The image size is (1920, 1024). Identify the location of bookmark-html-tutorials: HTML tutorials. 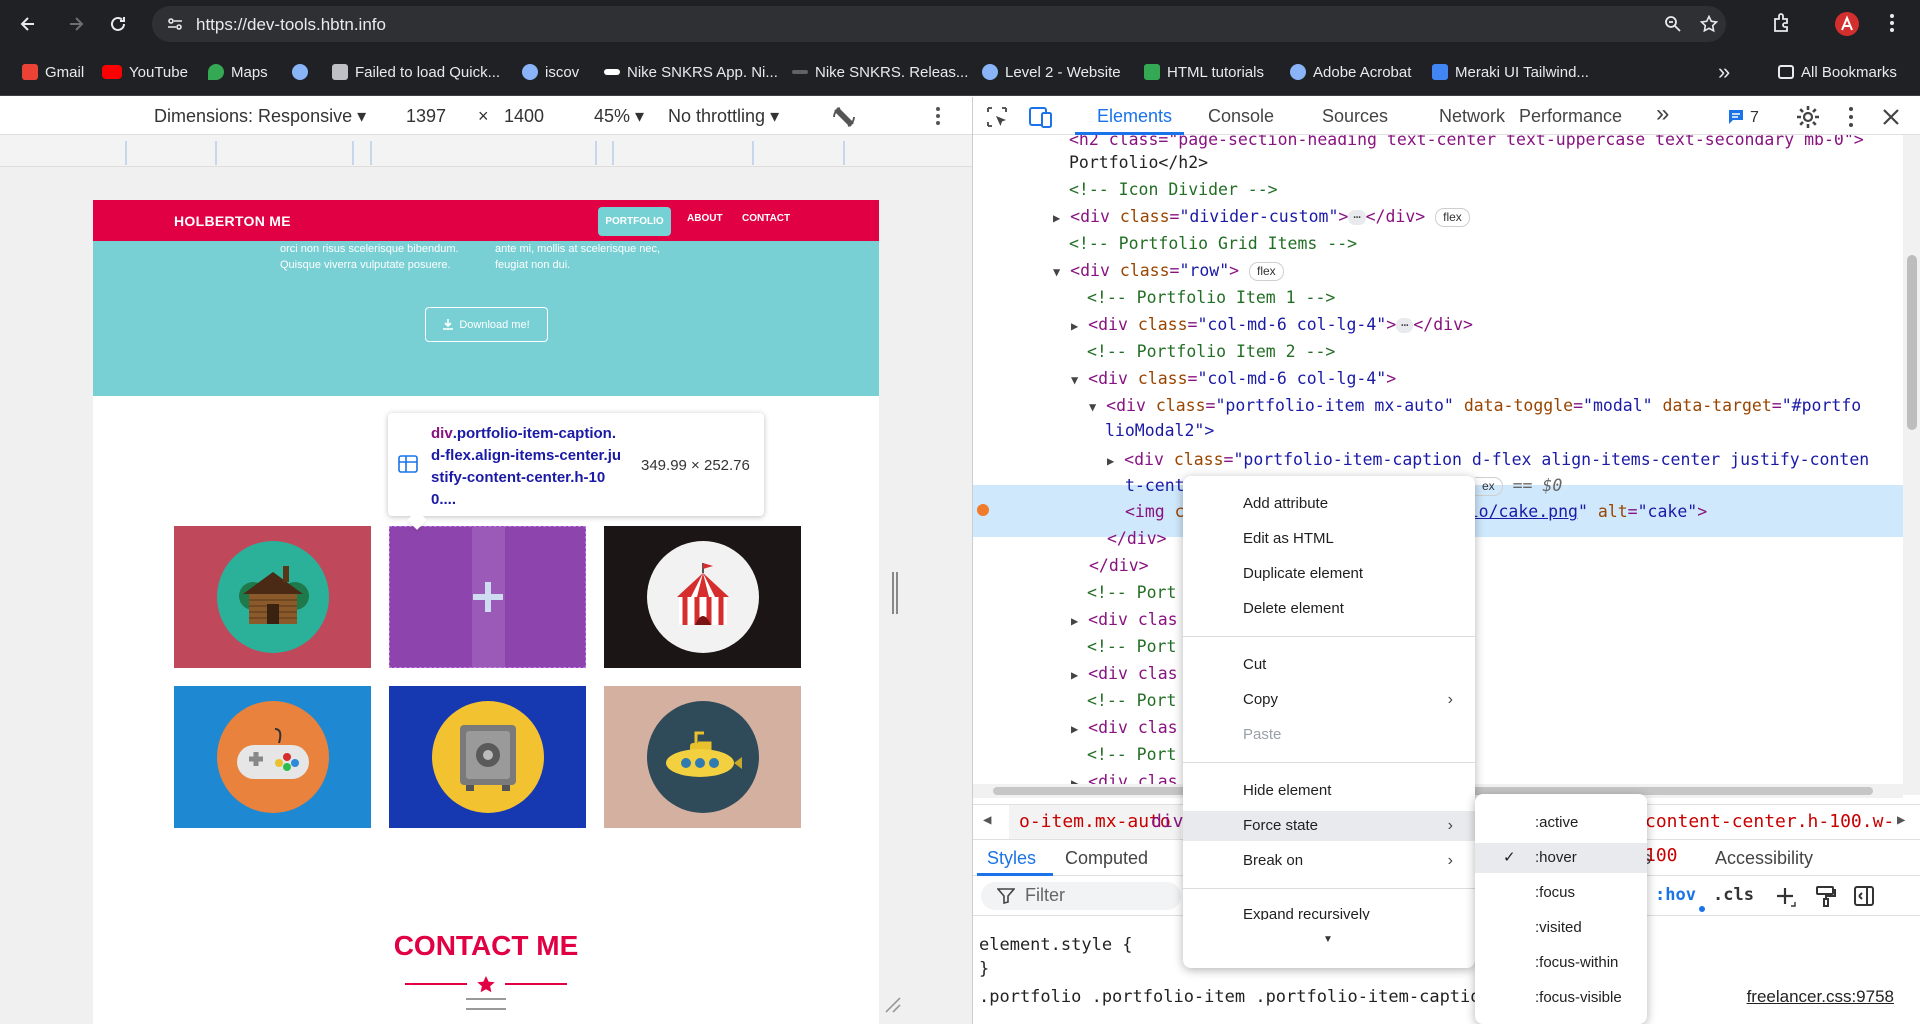
(1204, 72).